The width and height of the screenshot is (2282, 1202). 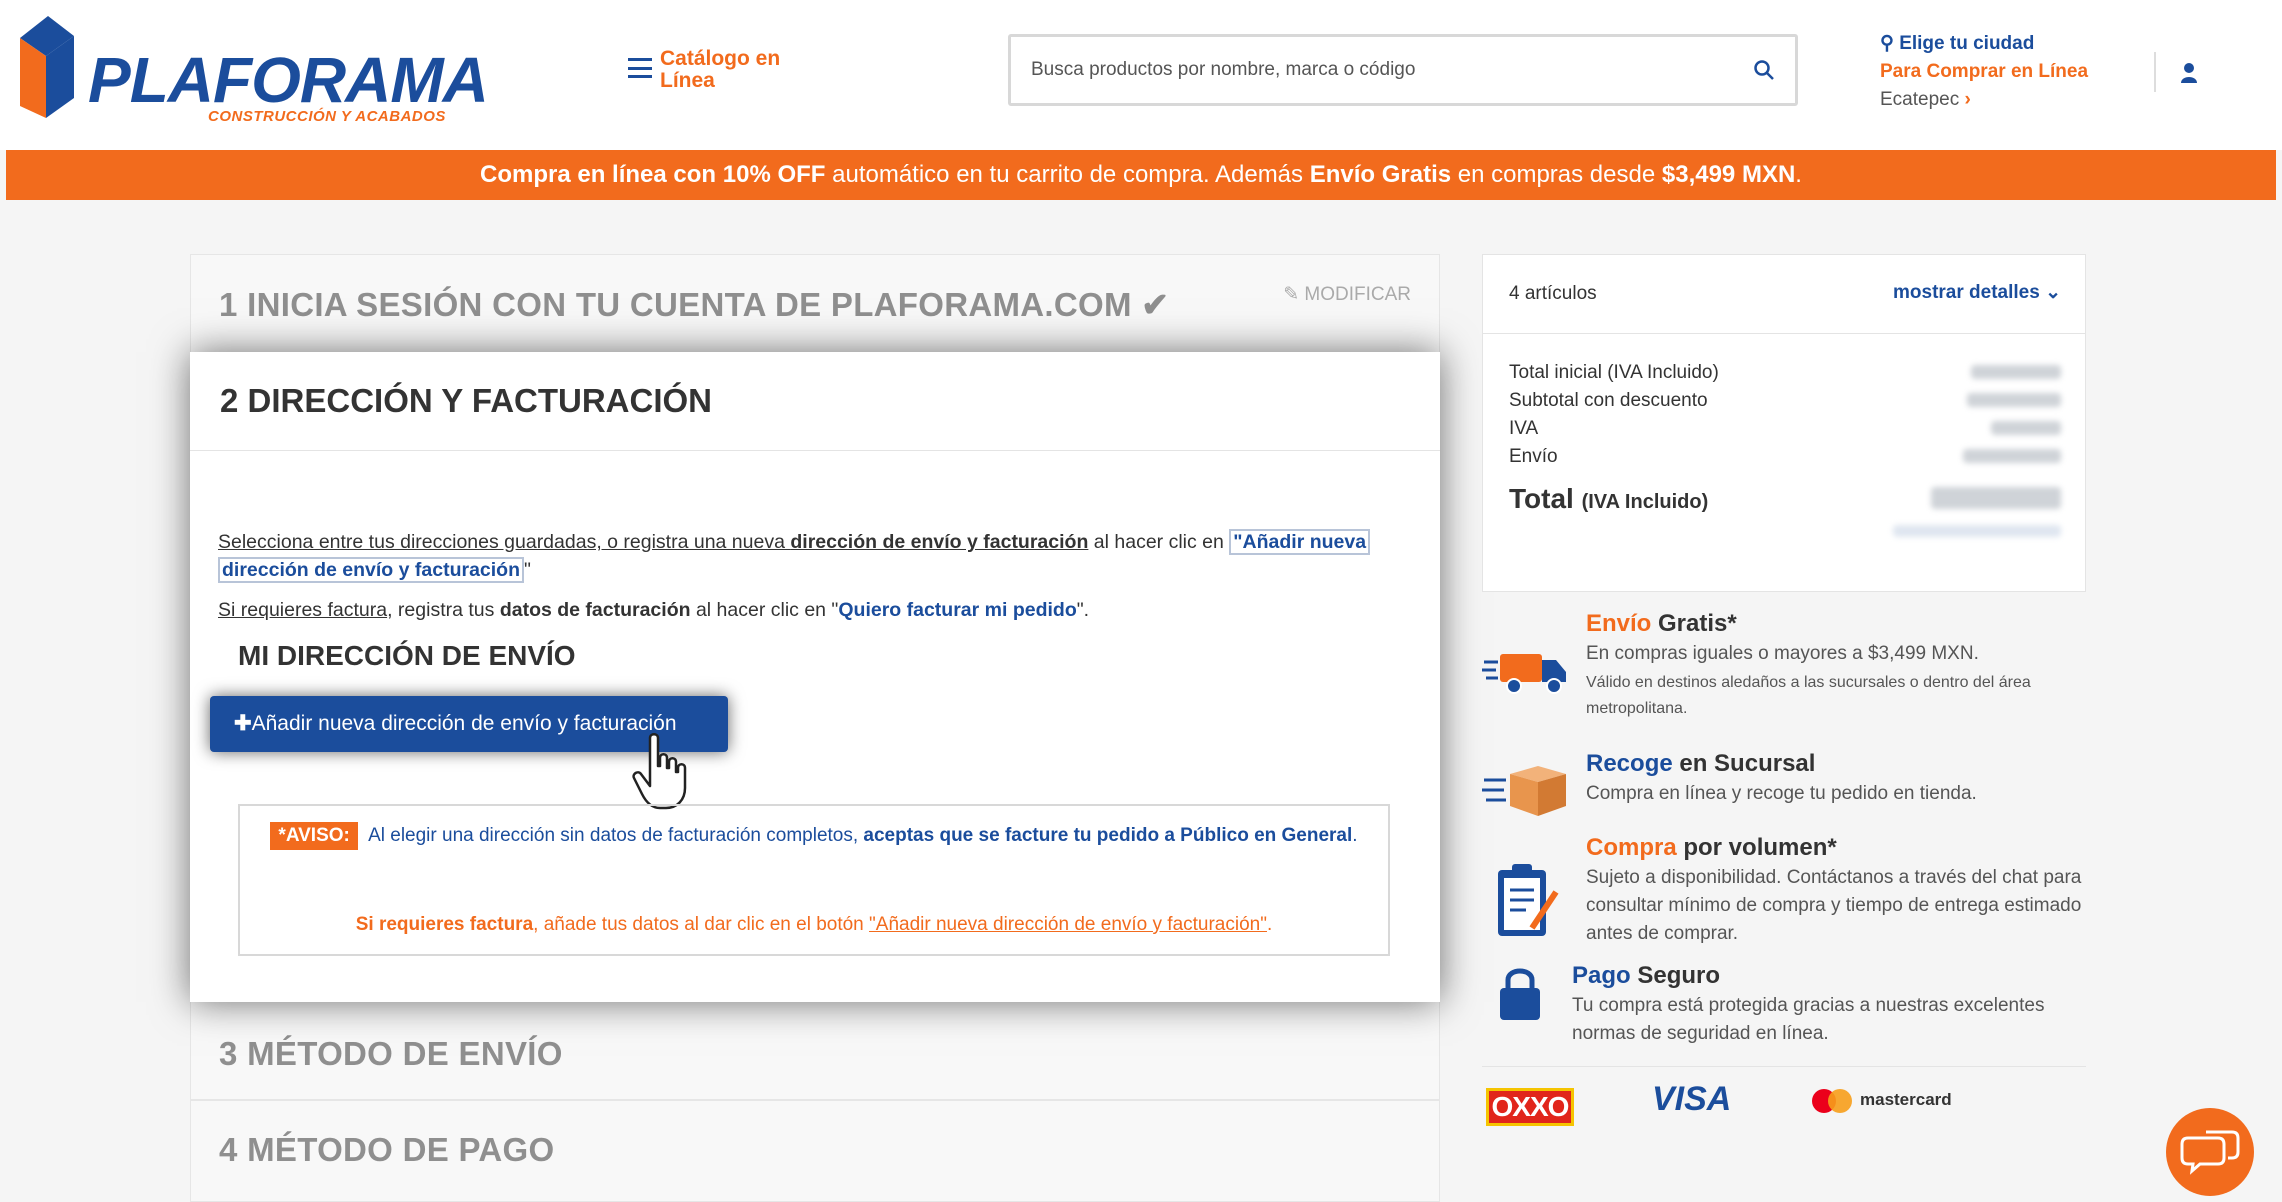 I want to click on blurred-link, so click(x=1977, y=531).